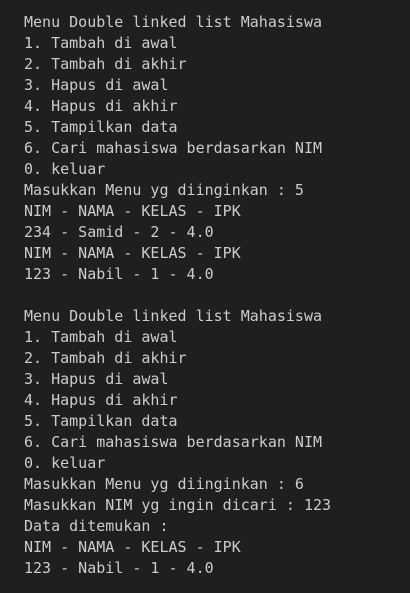  I want to click on menu-prompt: Masukkan Menu yg diinginkan : 6, so click(164, 484).